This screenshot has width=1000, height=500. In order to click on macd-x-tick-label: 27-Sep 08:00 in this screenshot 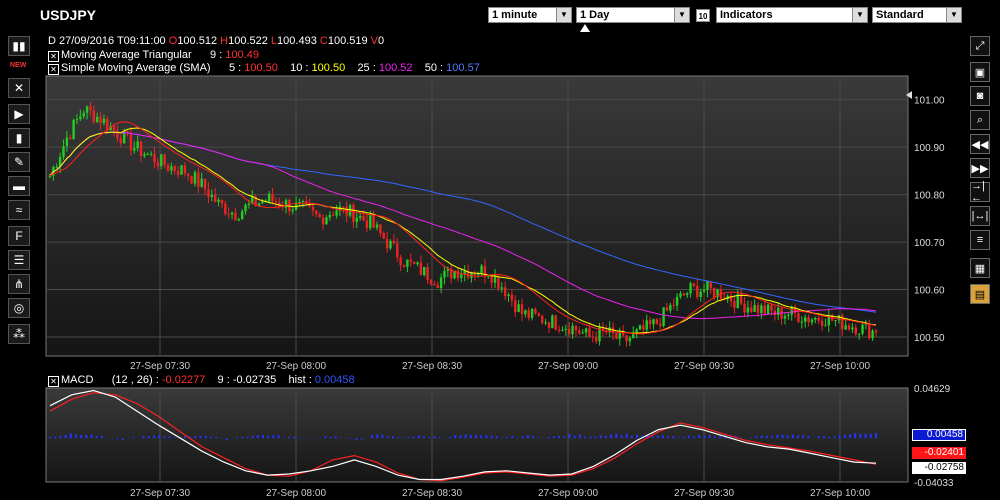, I will do `click(296, 493)`.